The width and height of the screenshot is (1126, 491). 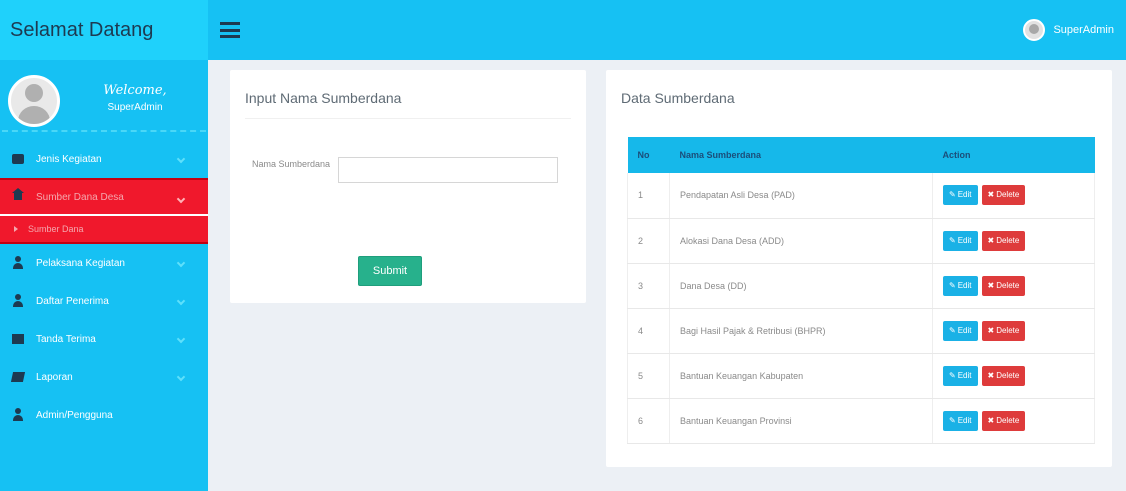 What do you see at coordinates (1034, 30) in the screenshot?
I see `user-avatar-icon` at bounding box center [1034, 30].